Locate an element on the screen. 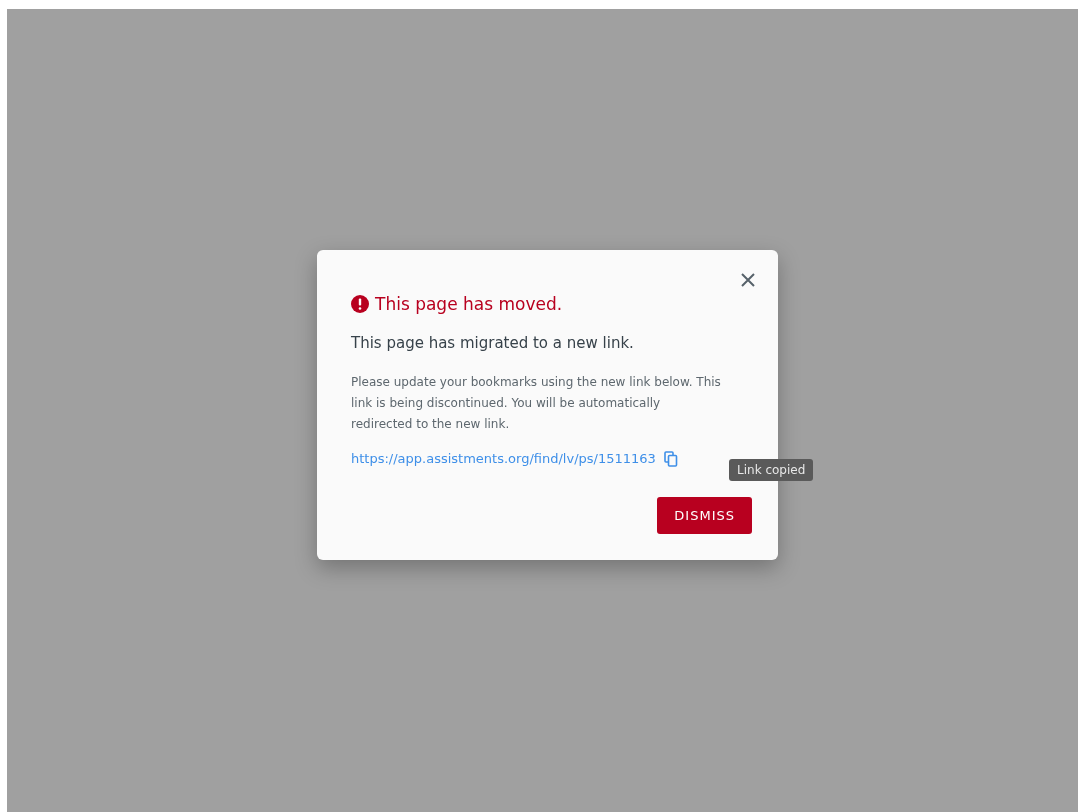  alert-icon is located at coordinates (360, 303).